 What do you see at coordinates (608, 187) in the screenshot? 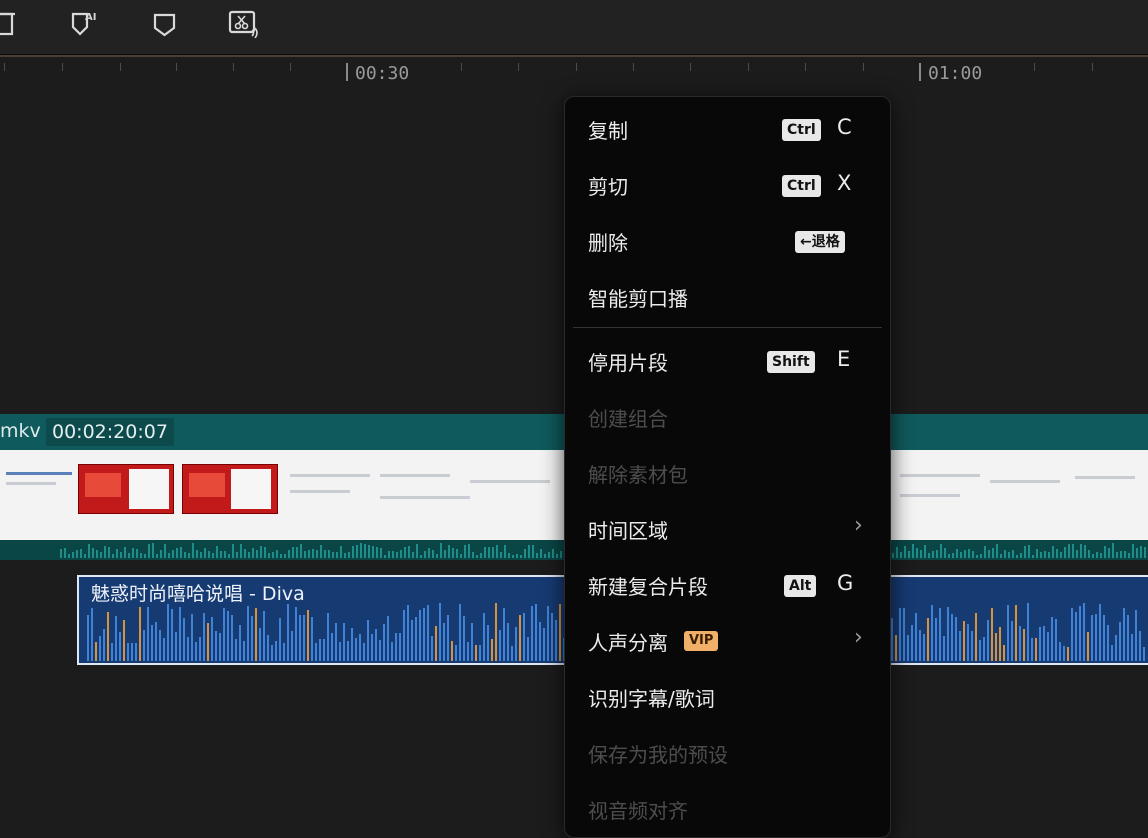
I see `menu-item-label: 剪切` at bounding box center [608, 187].